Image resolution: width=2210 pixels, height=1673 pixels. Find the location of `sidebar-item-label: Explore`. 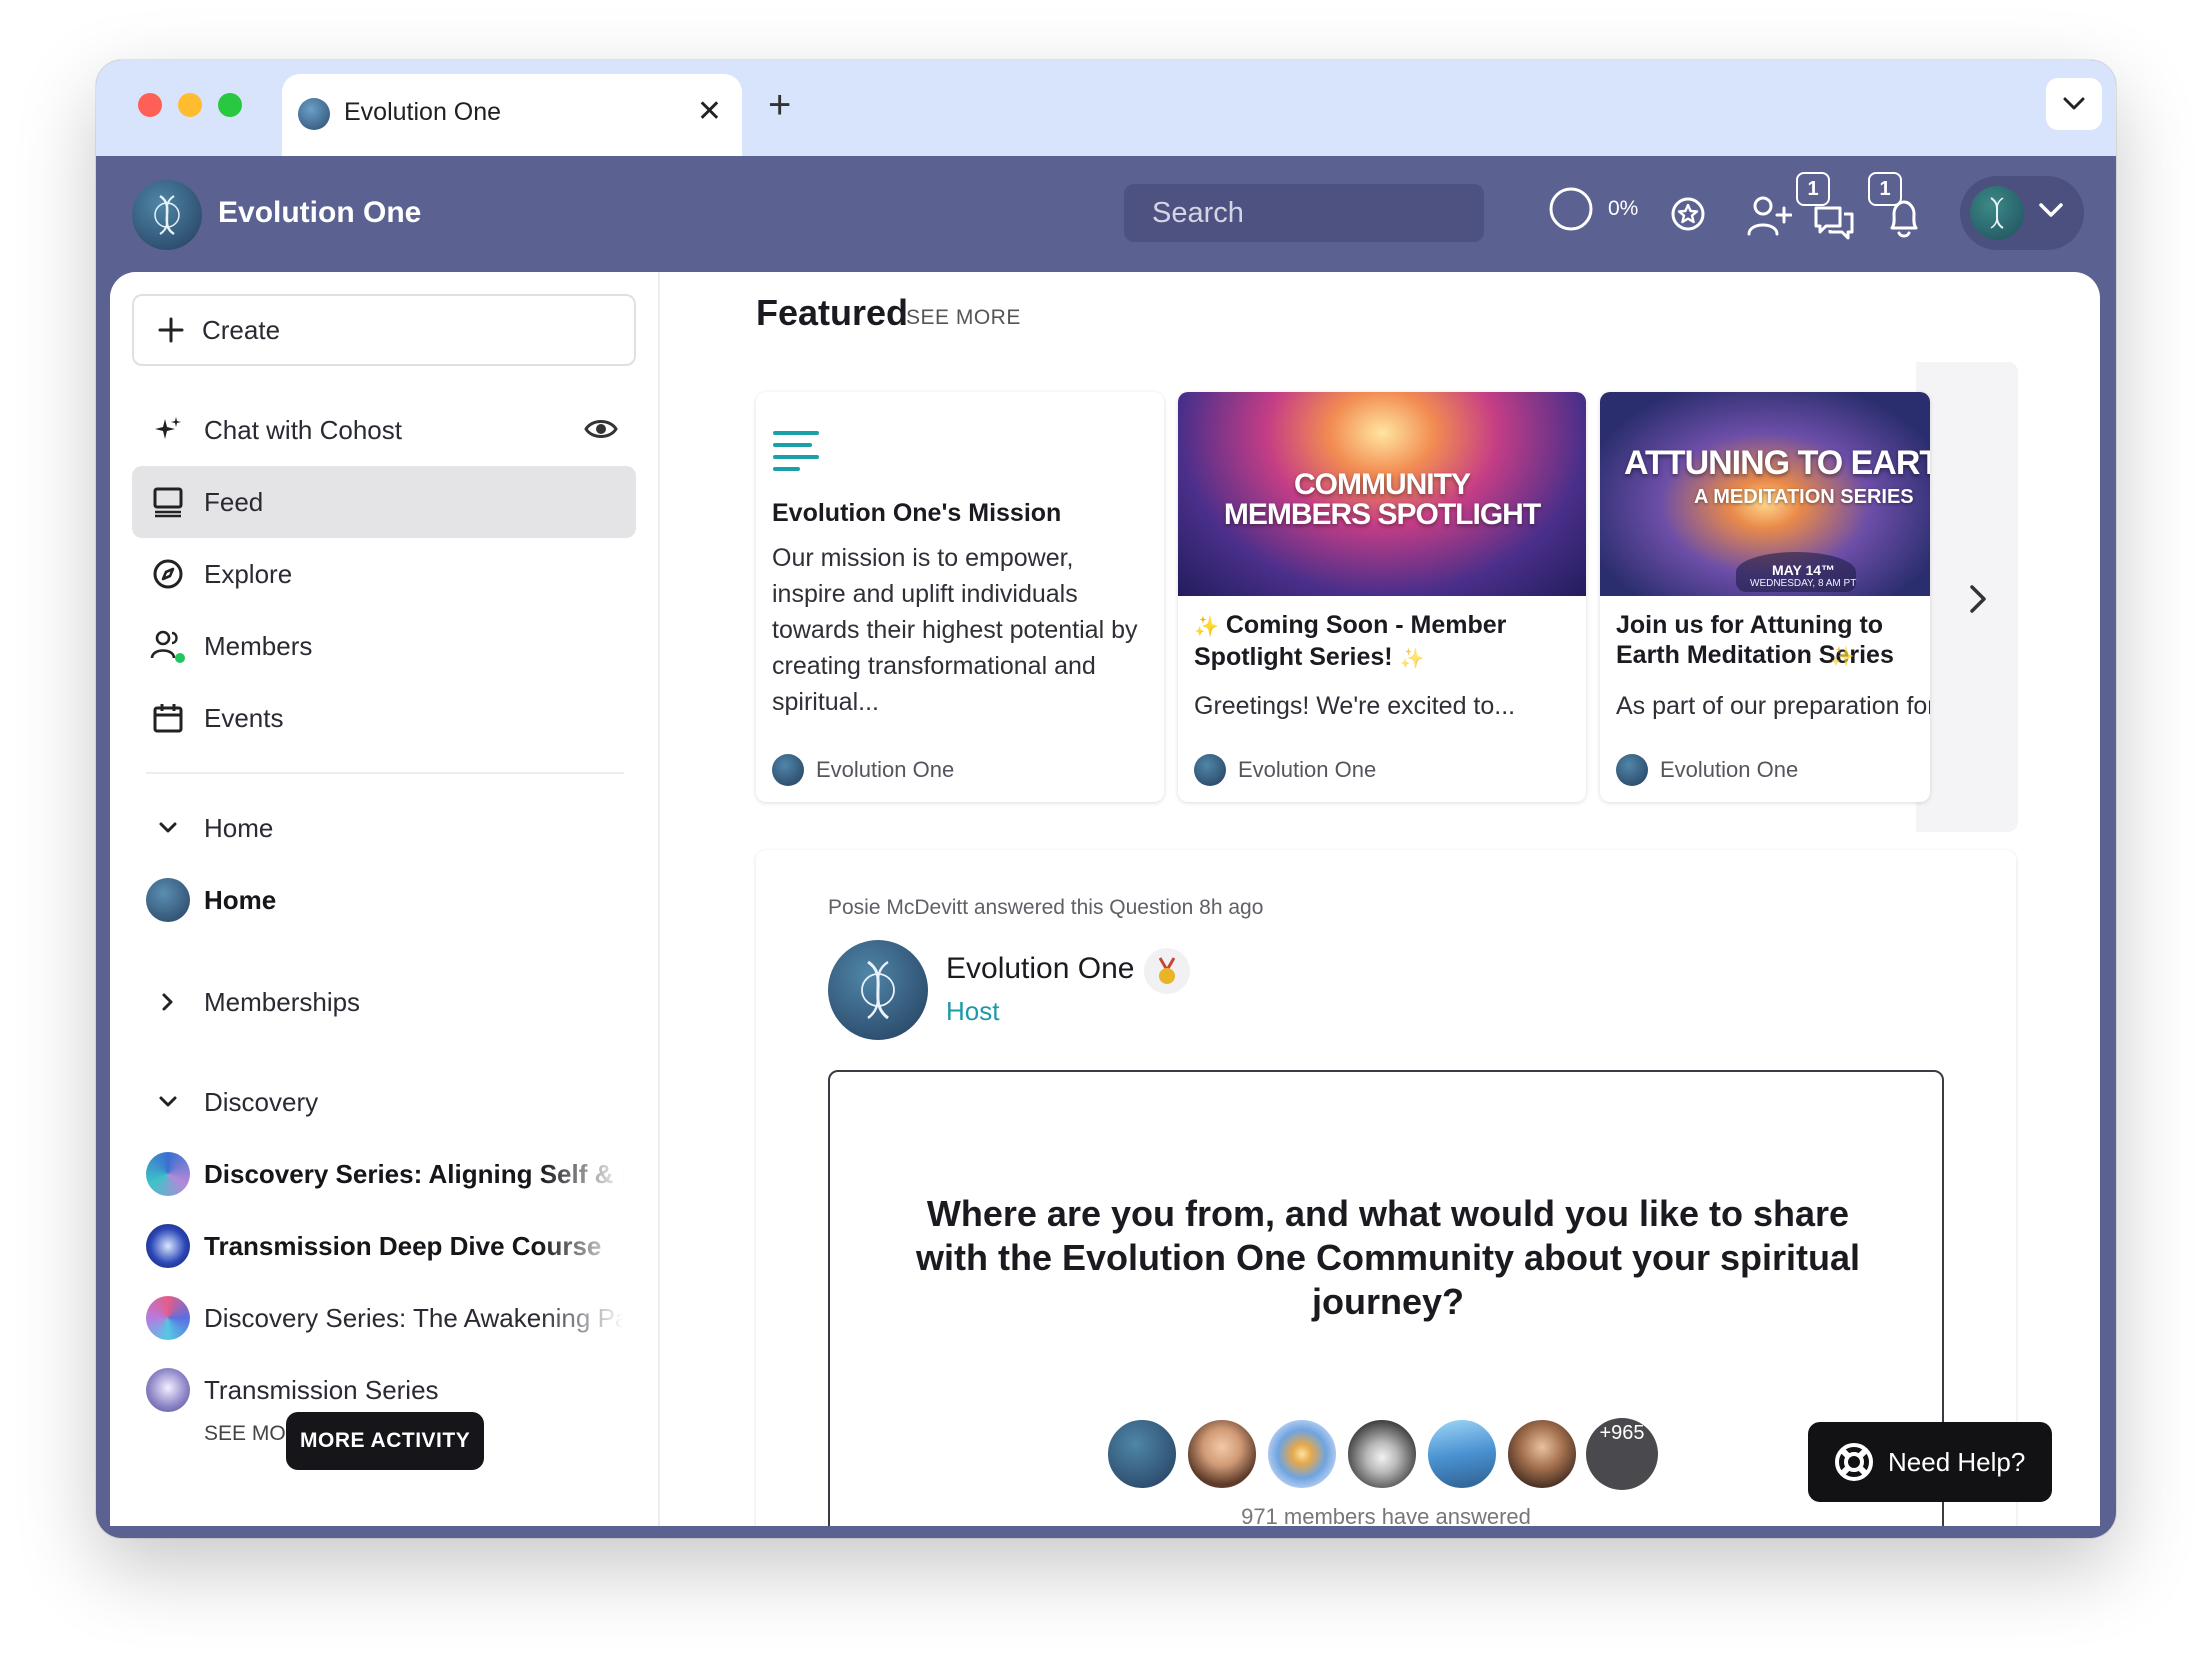

sidebar-item-label: Explore is located at coordinates (248, 573).